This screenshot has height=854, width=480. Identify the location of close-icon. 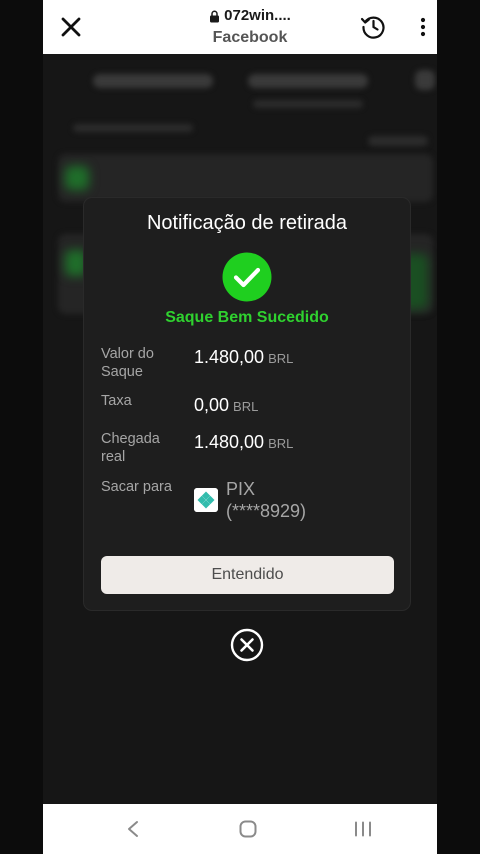
(71, 27).